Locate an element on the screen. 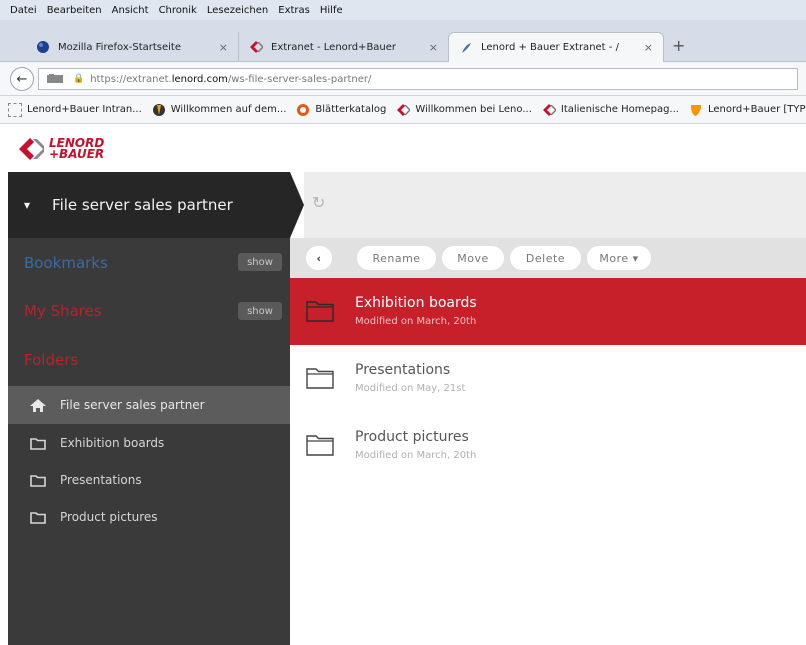  bookmarks-show-button: show is located at coordinates (260, 262).